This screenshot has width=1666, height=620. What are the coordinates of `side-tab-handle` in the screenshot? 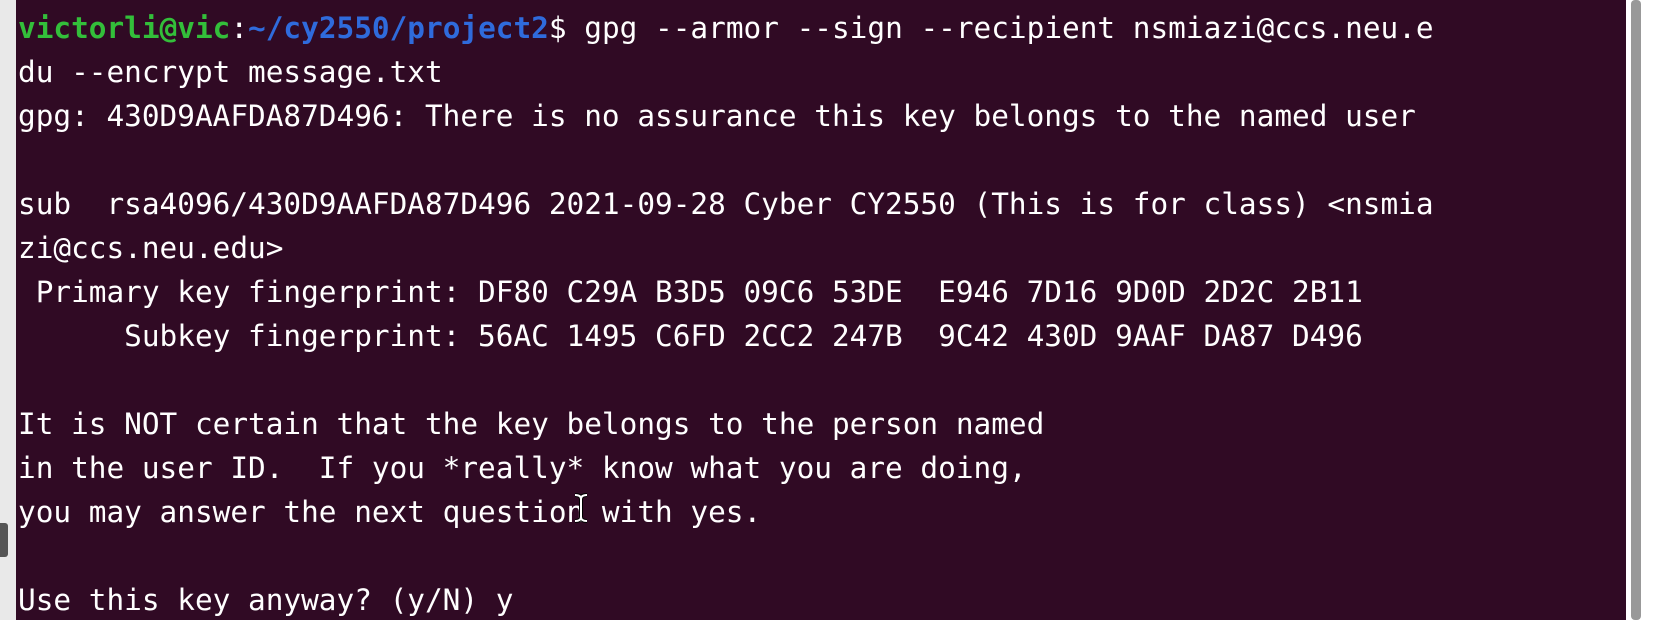 It's located at (4, 540).